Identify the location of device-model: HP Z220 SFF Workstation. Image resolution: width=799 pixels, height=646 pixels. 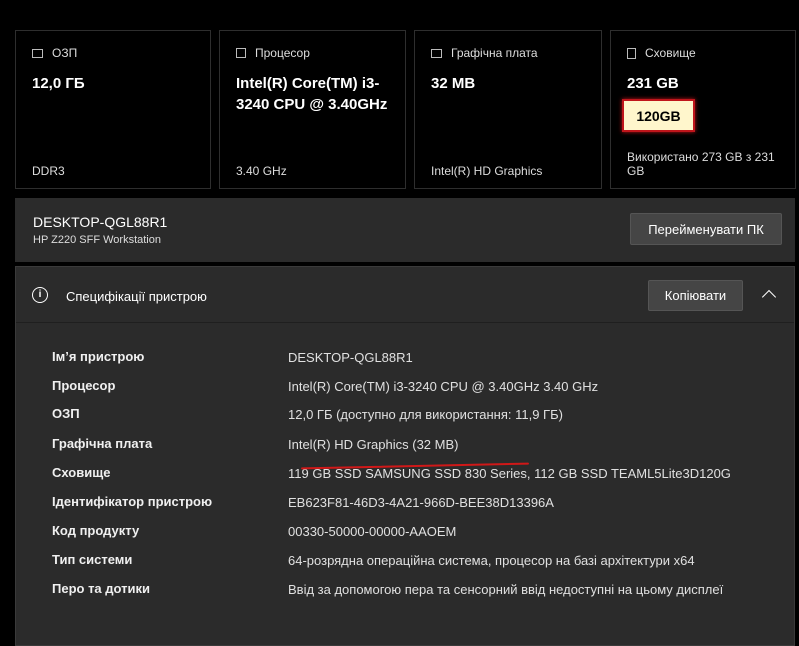
(97, 240).